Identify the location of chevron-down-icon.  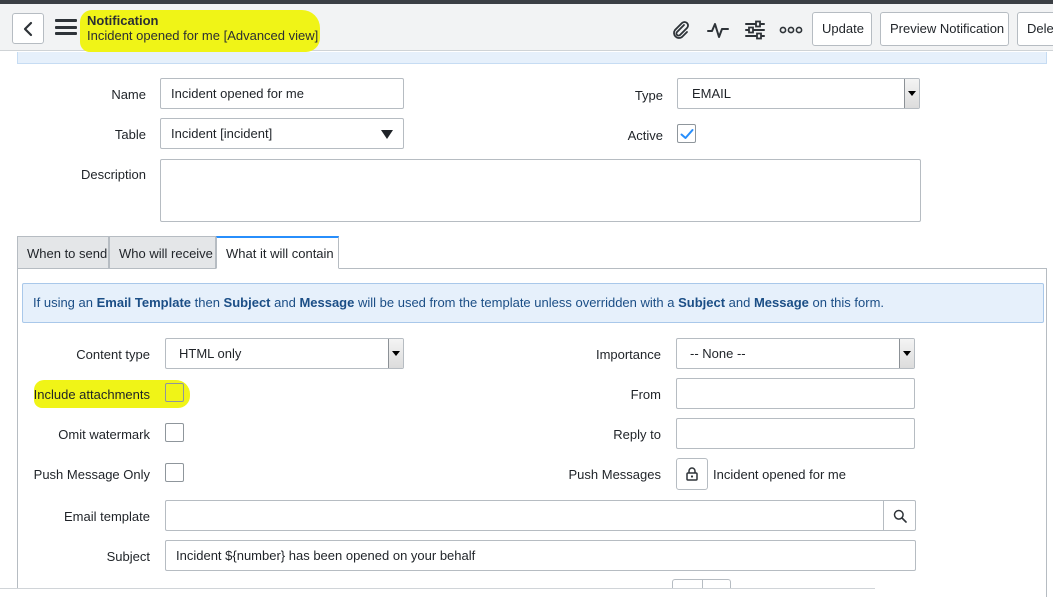
(387, 134).